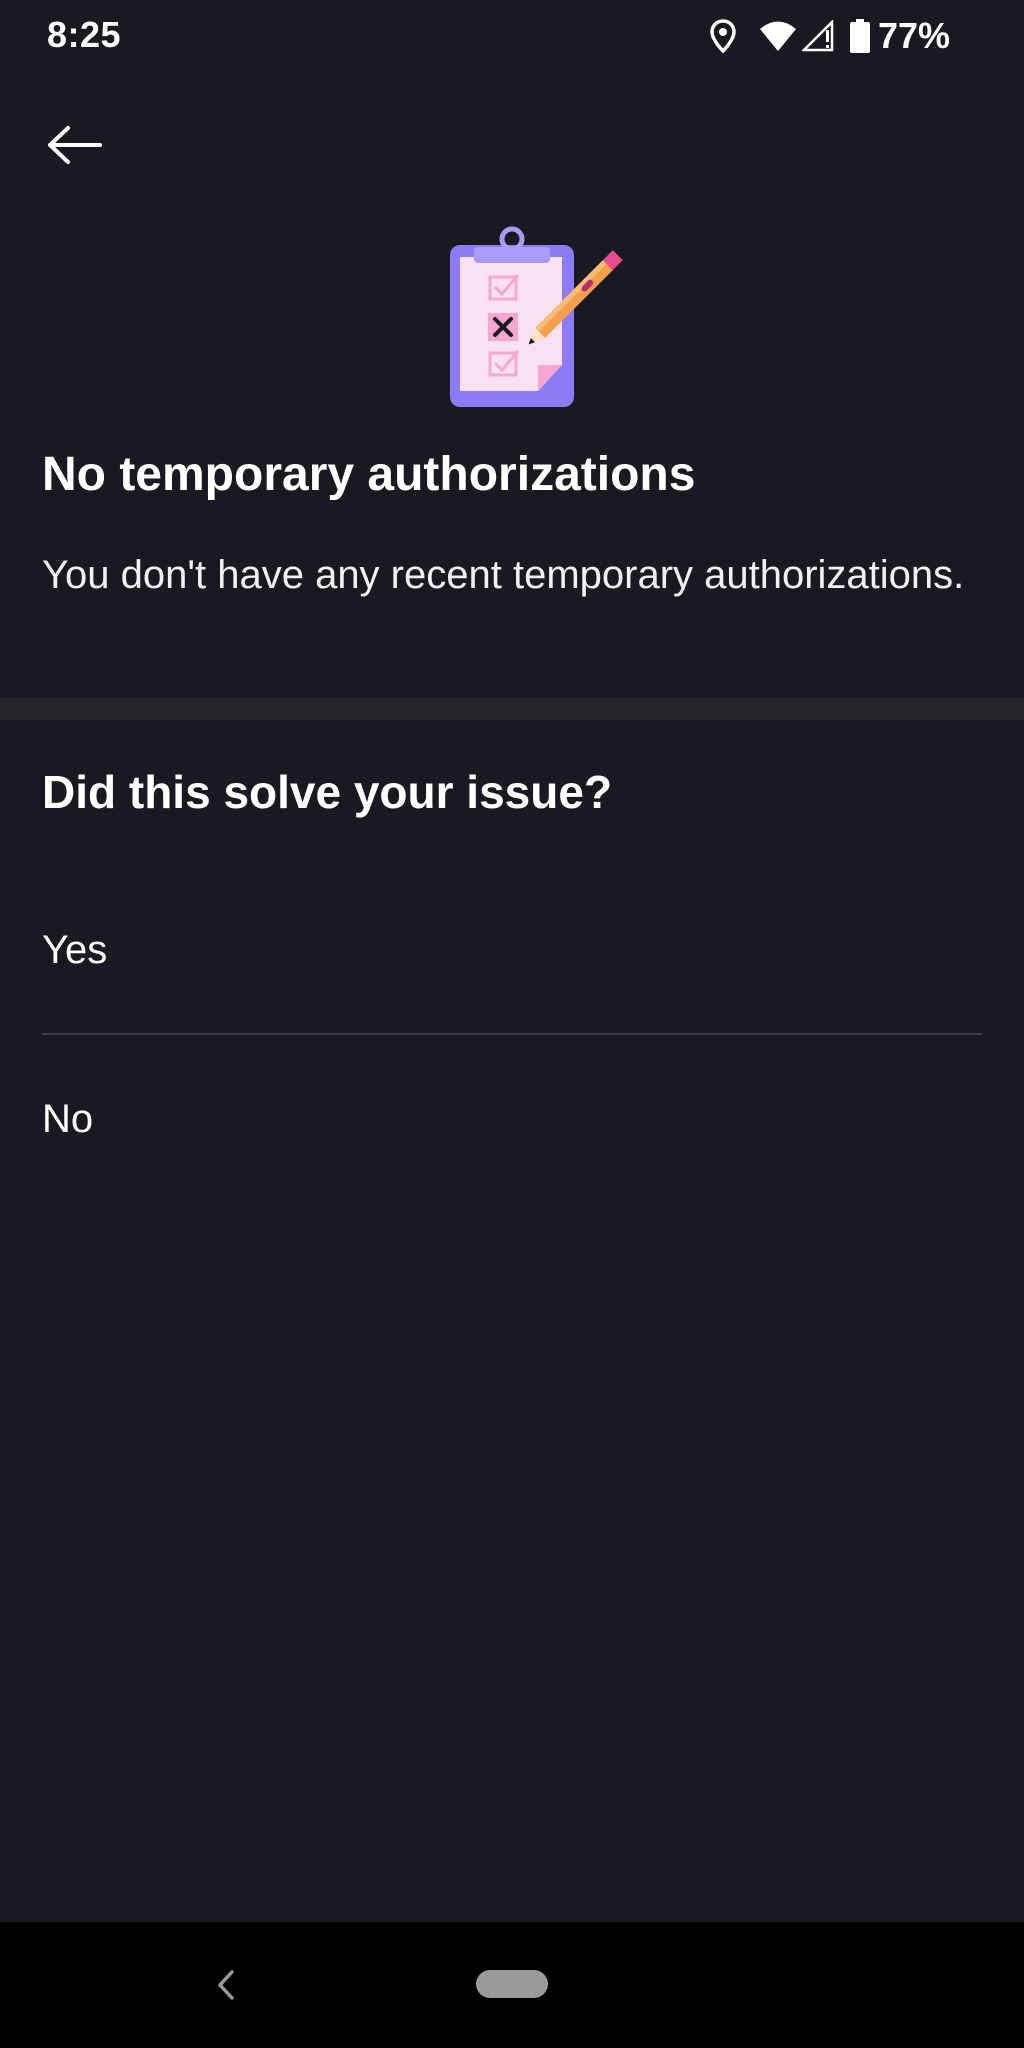  What do you see at coordinates (512, 1119) in the screenshot?
I see `feedback-no-option: No` at bounding box center [512, 1119].